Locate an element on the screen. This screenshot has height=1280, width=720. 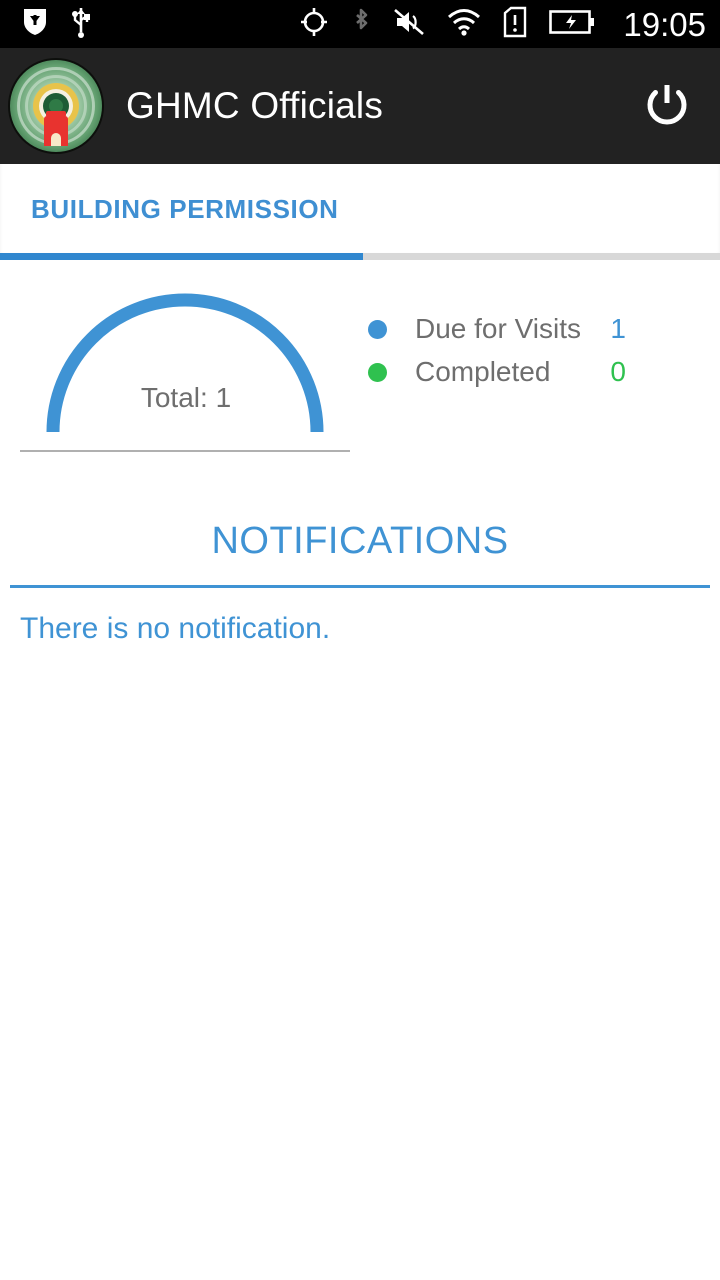
tab-selected-indicator is located at coordinates (181, 256).